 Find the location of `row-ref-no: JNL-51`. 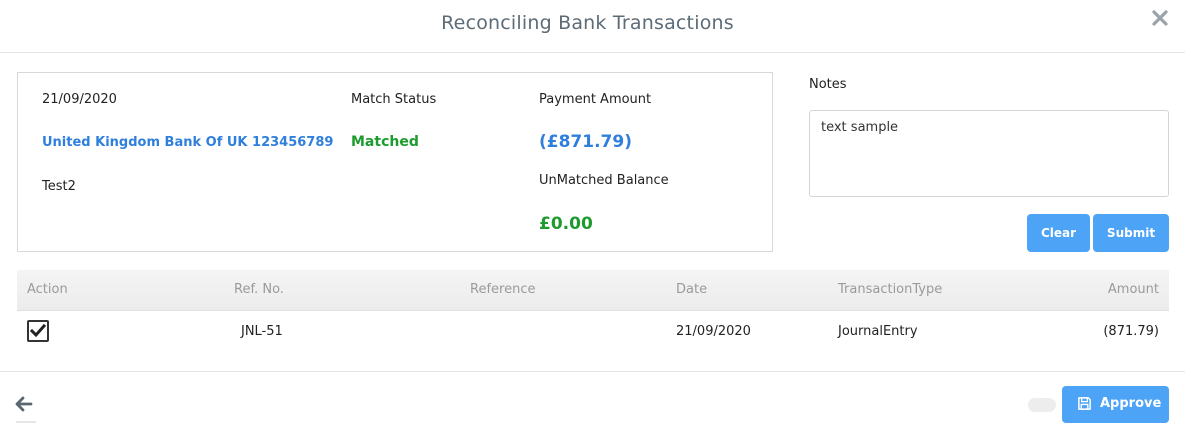

row-ref-no: JNL-51 is located at coordinates (262, 331).